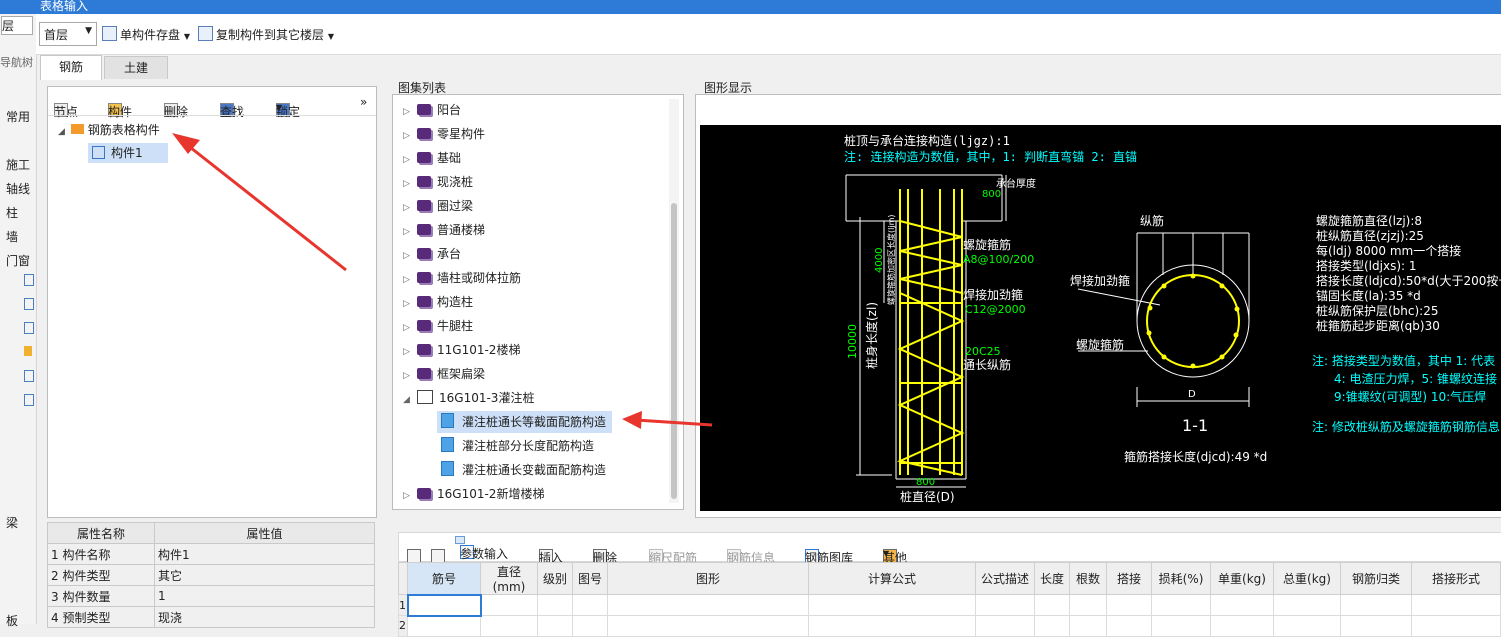 The height and width of the screenshot is (637, 1501). Describe the element at coordinates (12, 522) in the screenshot. I see `nav-item-beam: 梁` at that location.